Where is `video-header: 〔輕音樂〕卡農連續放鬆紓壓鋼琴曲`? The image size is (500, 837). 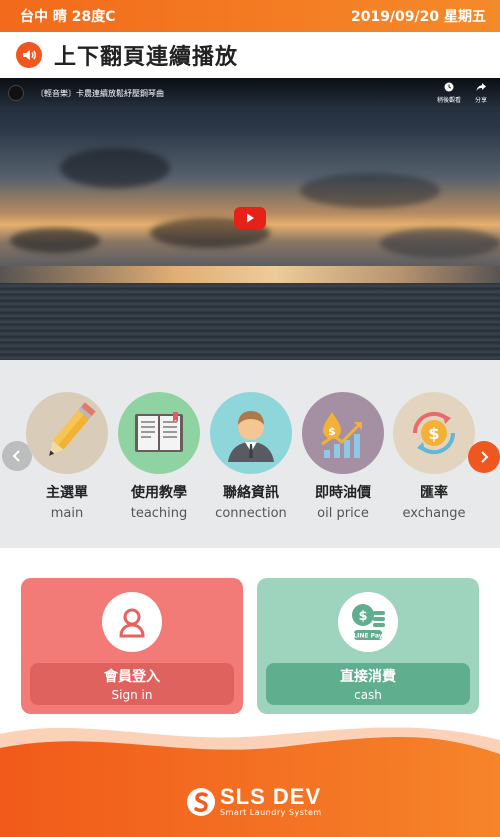 video-header: 〔輕音樂〕卡農連續放鬆紓壓鋼琴曲 is located at coordinates (250, 93).